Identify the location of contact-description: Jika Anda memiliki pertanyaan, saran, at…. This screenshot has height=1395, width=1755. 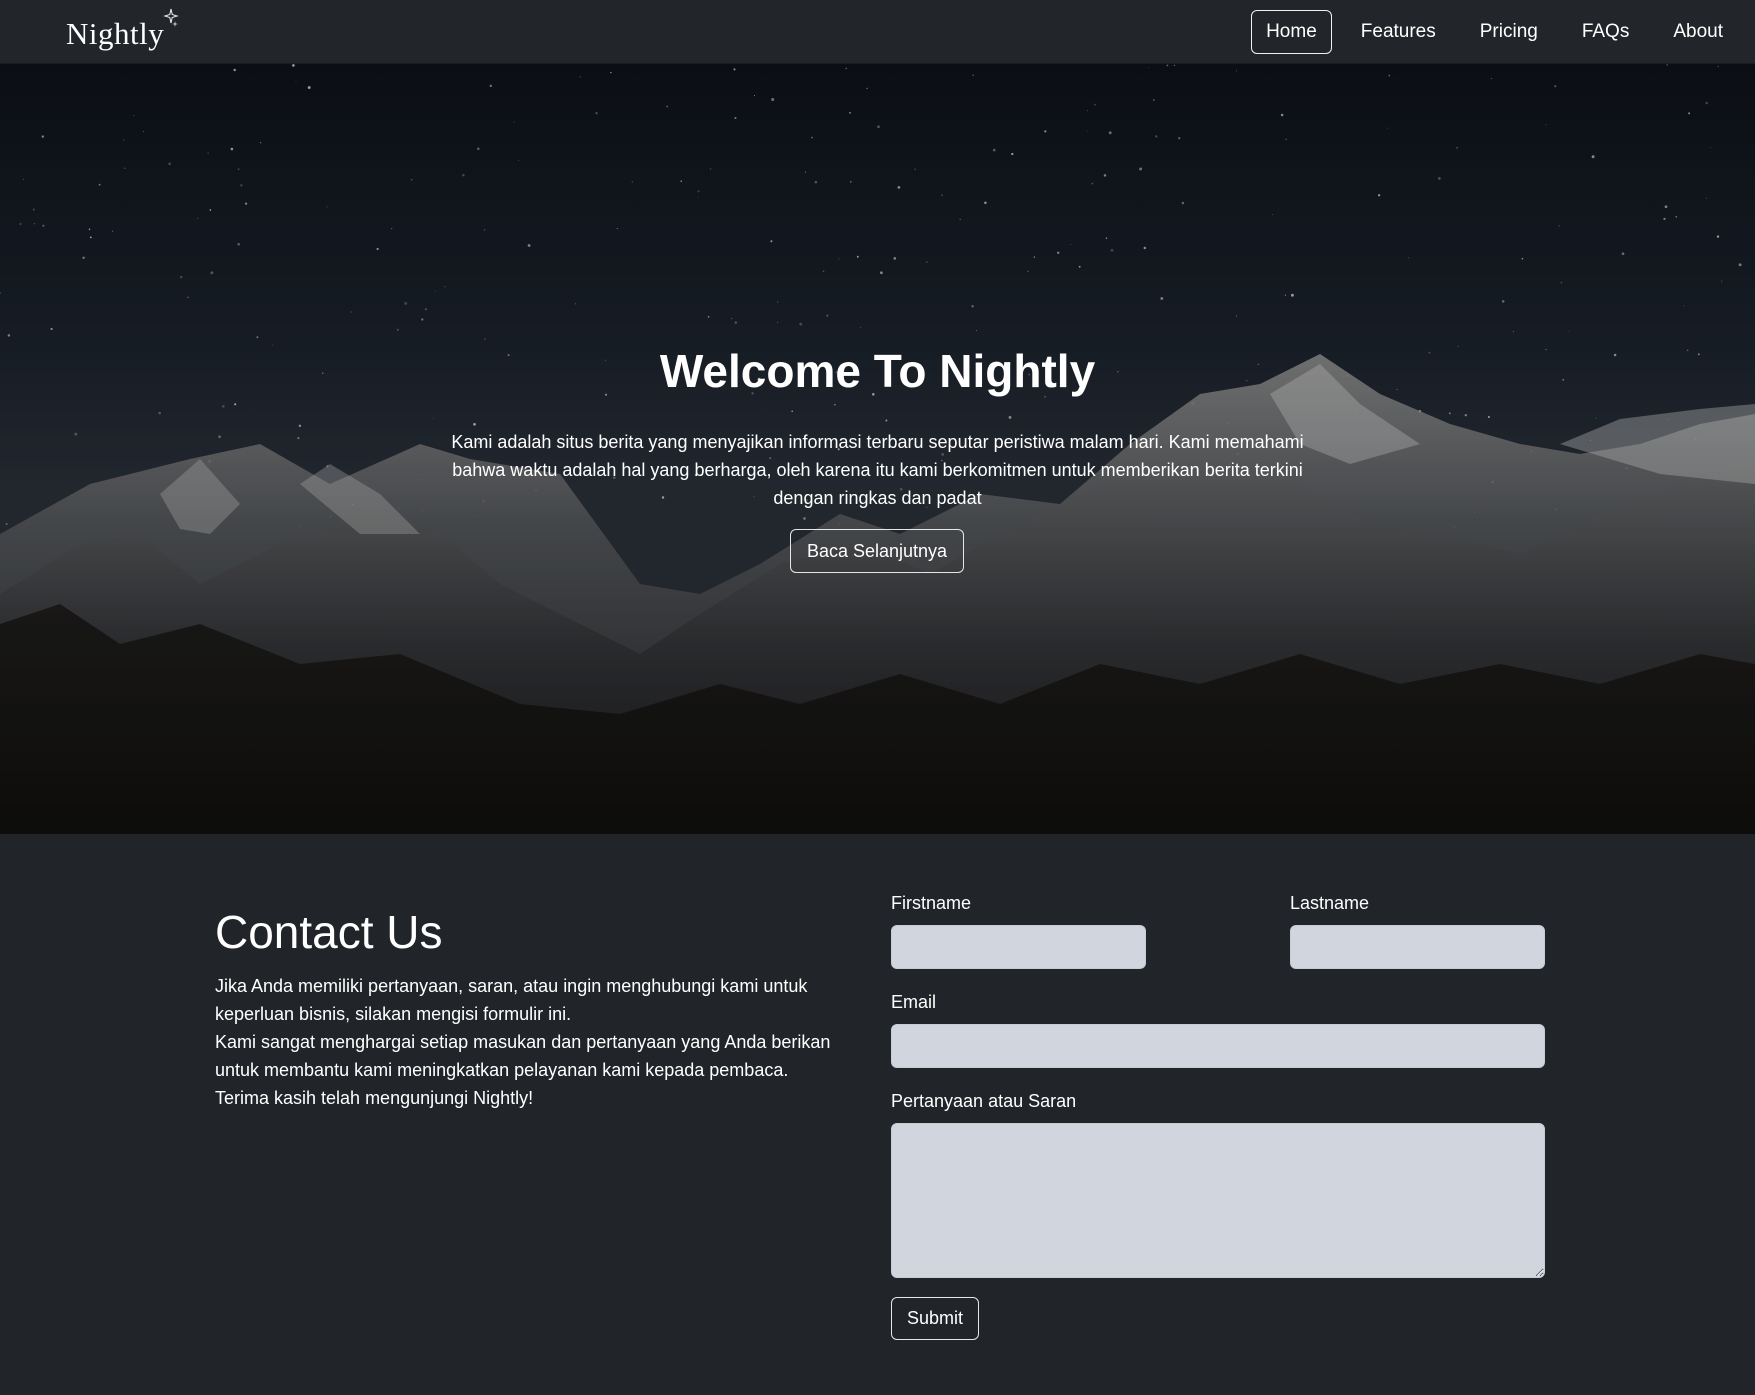
(535, 1042).